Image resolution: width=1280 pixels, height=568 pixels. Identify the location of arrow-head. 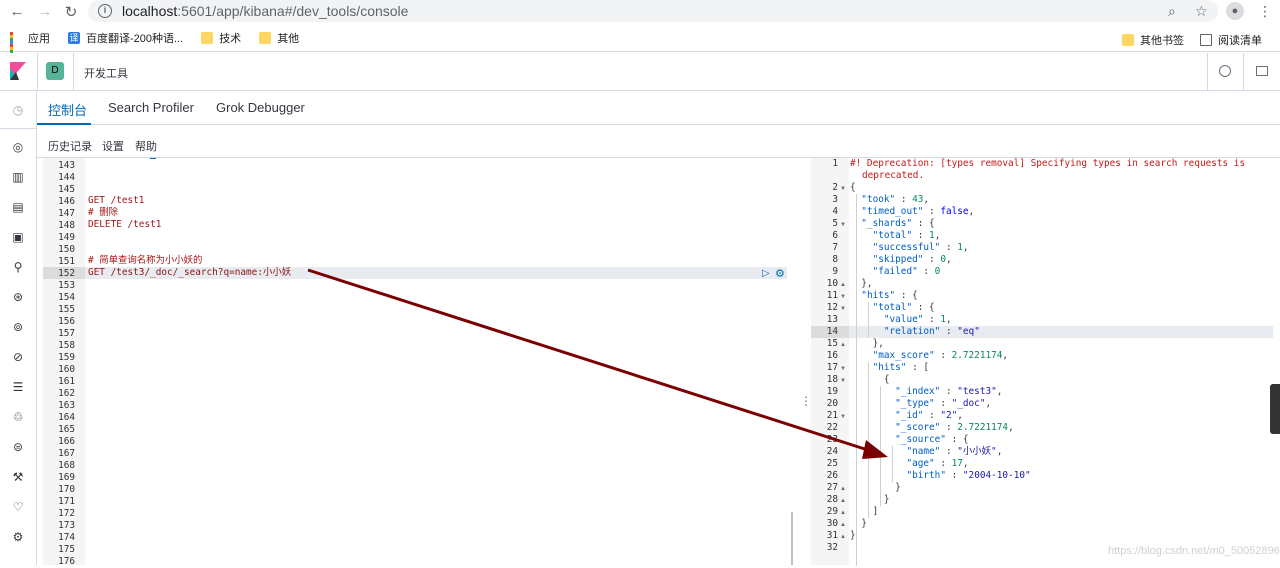
(875, 449).